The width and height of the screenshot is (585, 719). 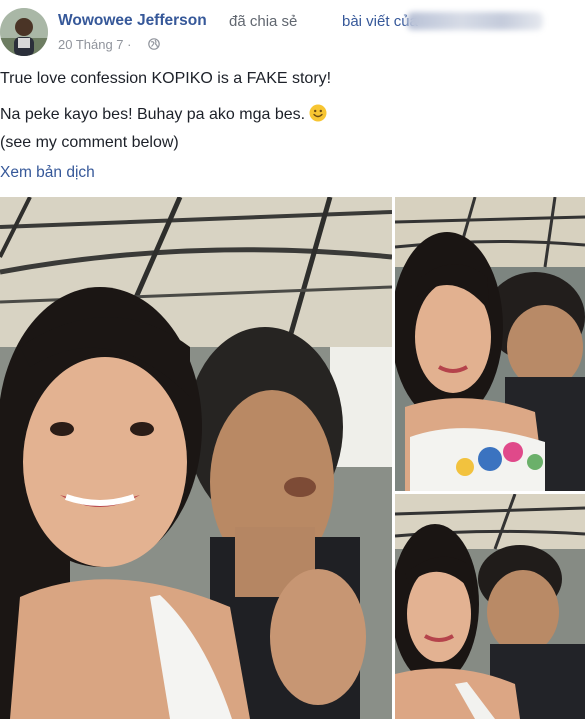 What do you see at coordinates (263, 21) in the screenshot?
I see `shared-text: đã chia sẻ` at bounding box center [263, 21].